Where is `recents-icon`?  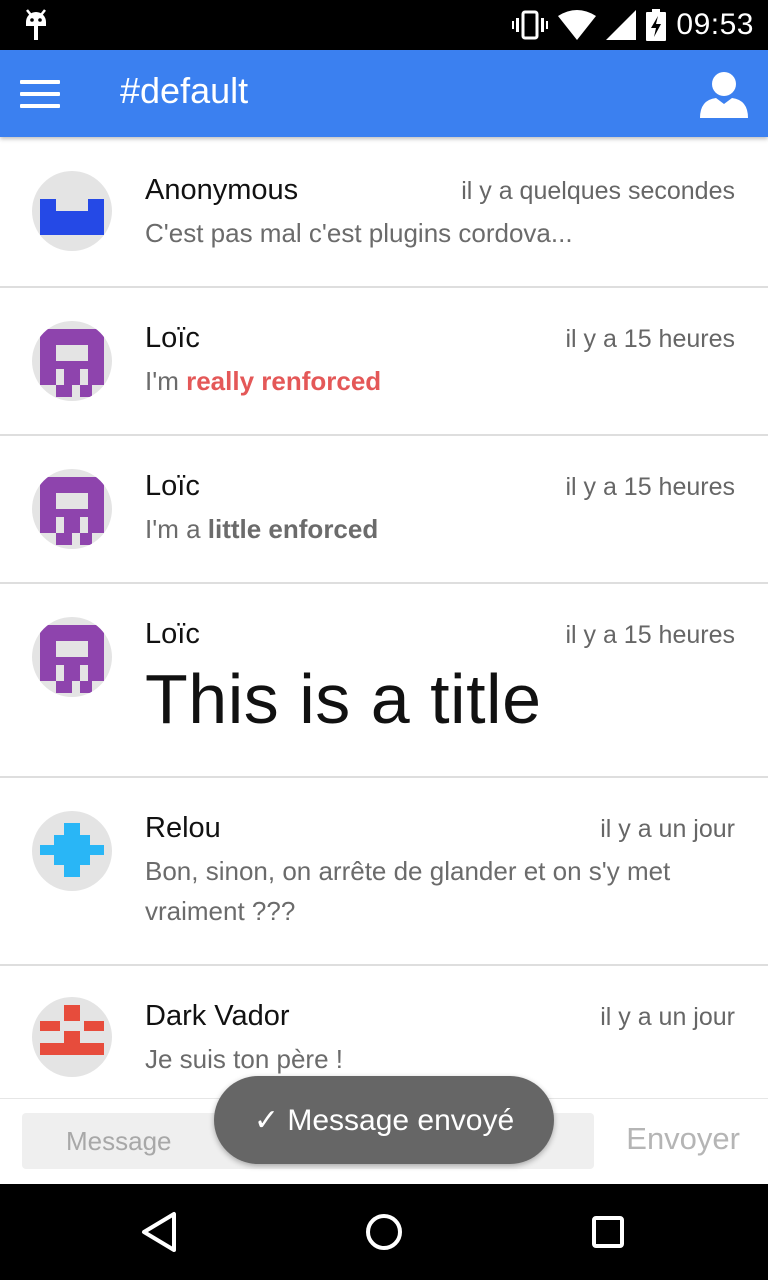 recents-icon is located at coordinates (608, 1232).